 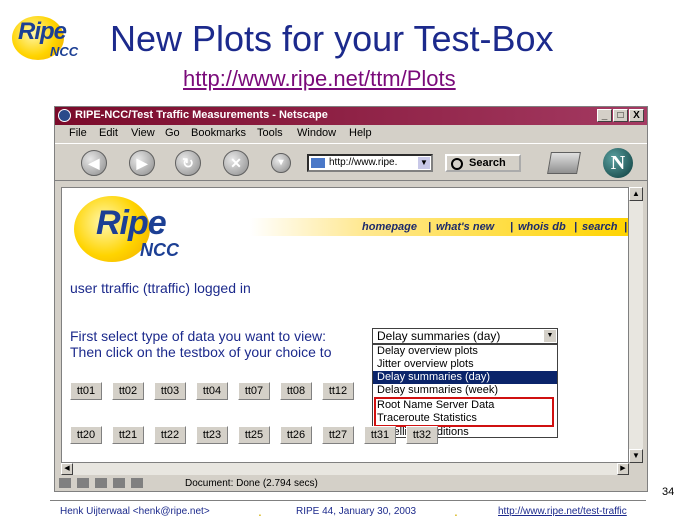 I want to click on nav-link-whats-new: what's new, so click(x=465, y=227).